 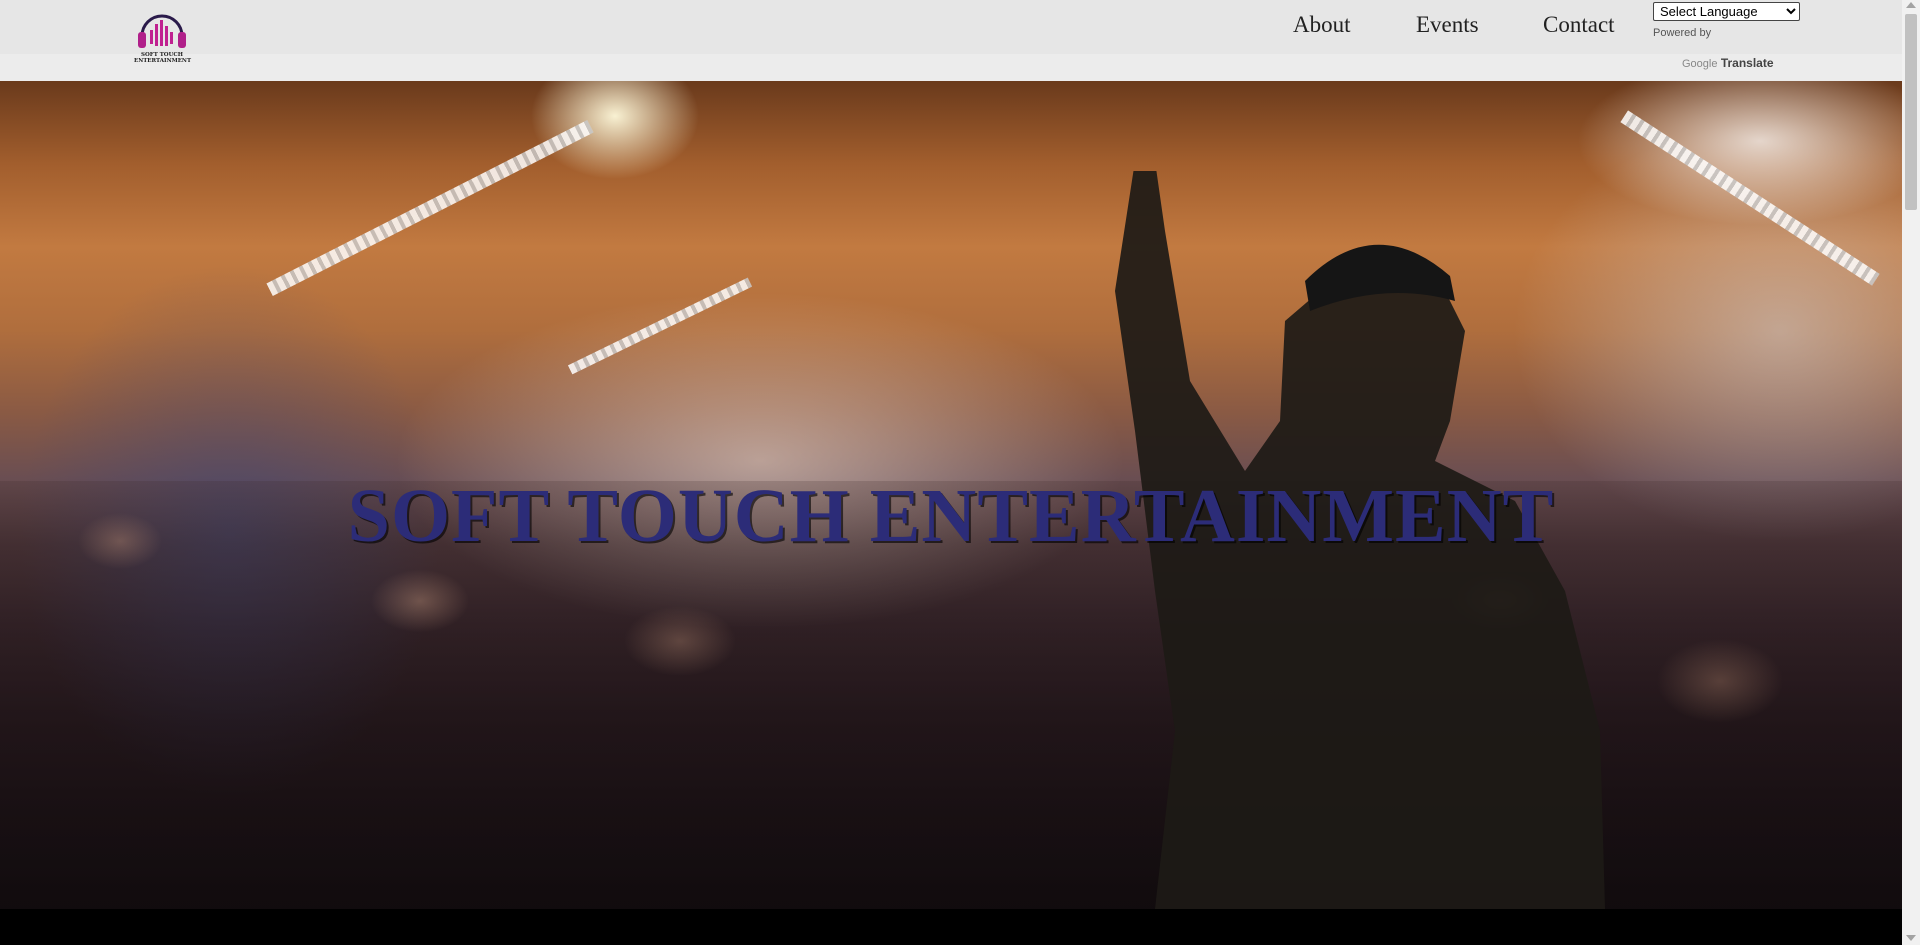 I want to click on language-select: Select Language, so click(x=1726, y=11).